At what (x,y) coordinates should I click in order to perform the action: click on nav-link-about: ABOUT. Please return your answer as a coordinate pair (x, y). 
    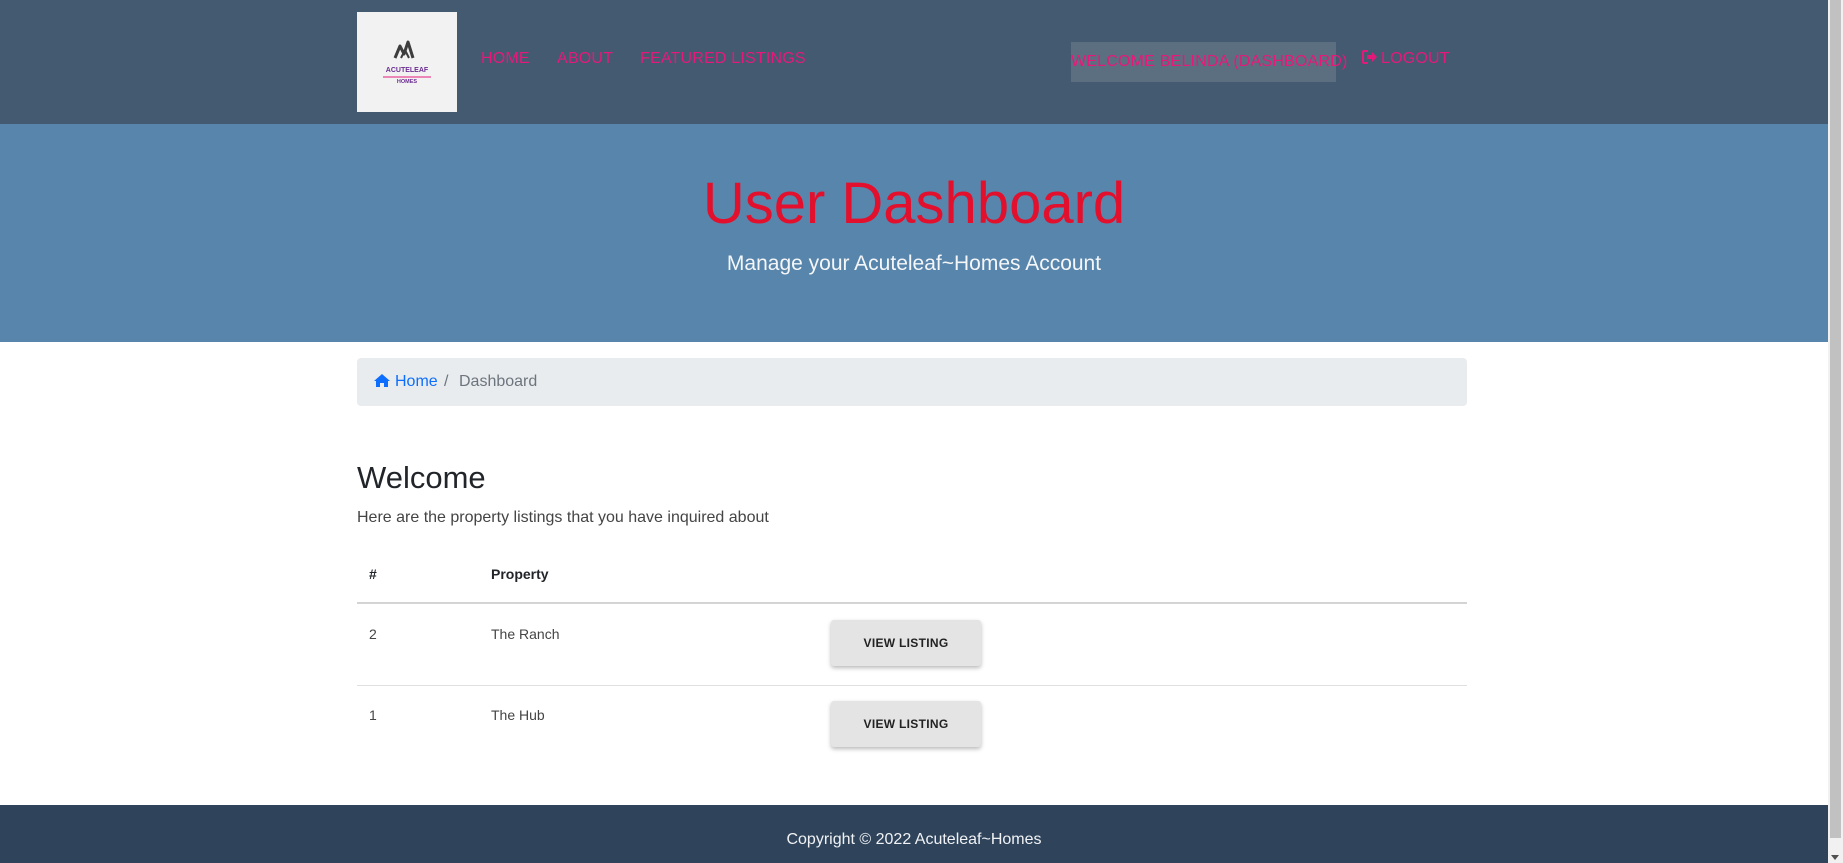
    Looking at the image, I should click on (585, 59).